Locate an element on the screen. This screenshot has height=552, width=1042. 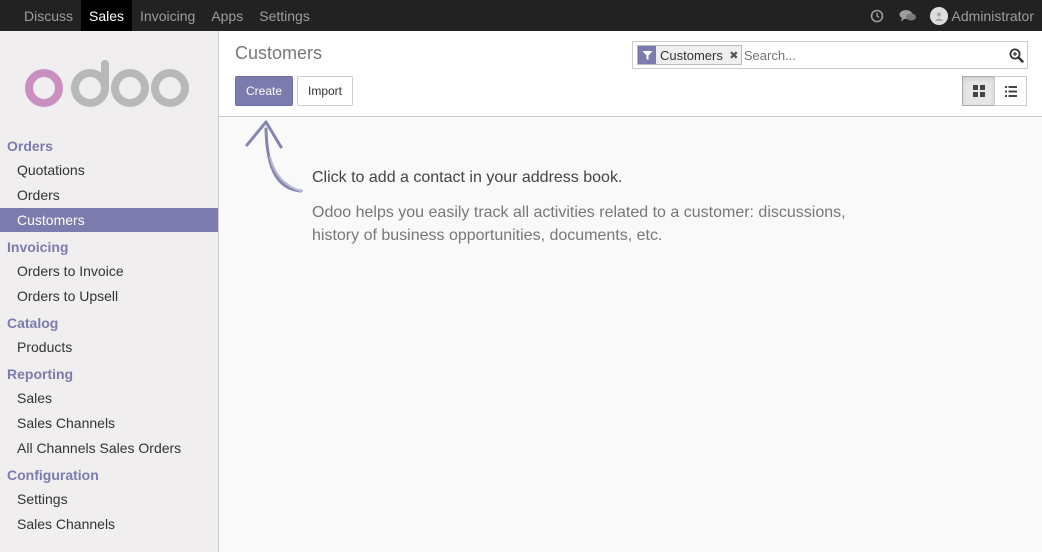
menu-settings: Settings is located at coordinates (284, 15).